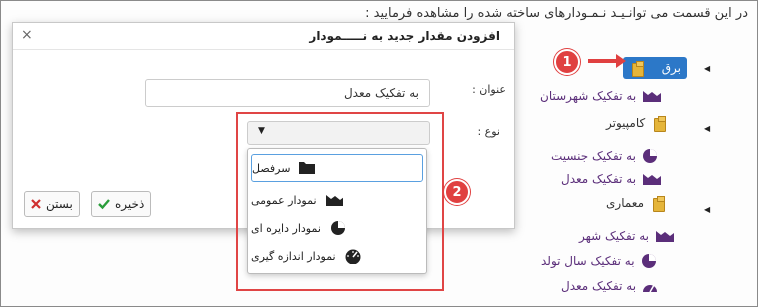  I want to click on type-label: نوع :, so click(488, 131).